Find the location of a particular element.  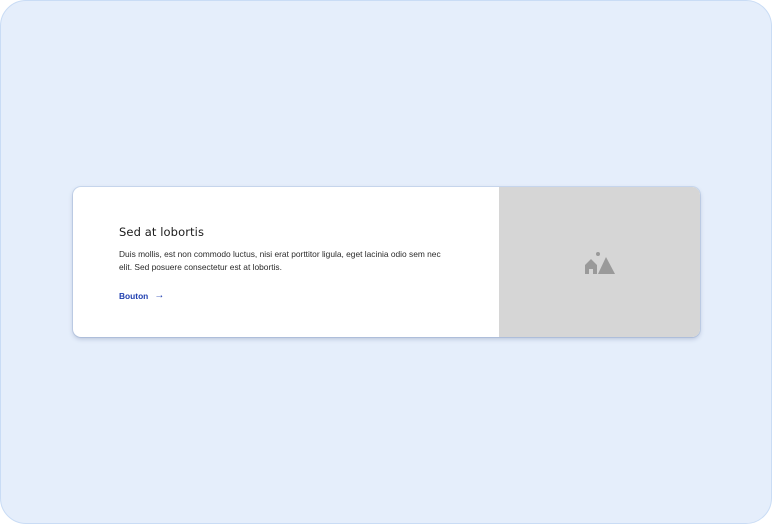

arrow-right-icon: → is located at coordinates (159, 295).